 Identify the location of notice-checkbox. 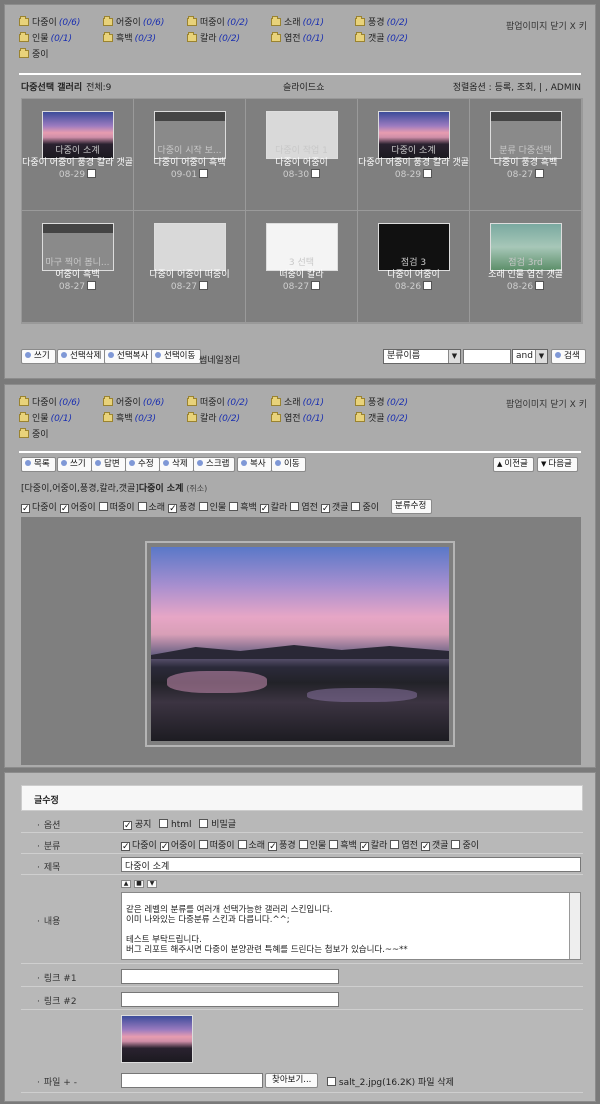
(127, 825).